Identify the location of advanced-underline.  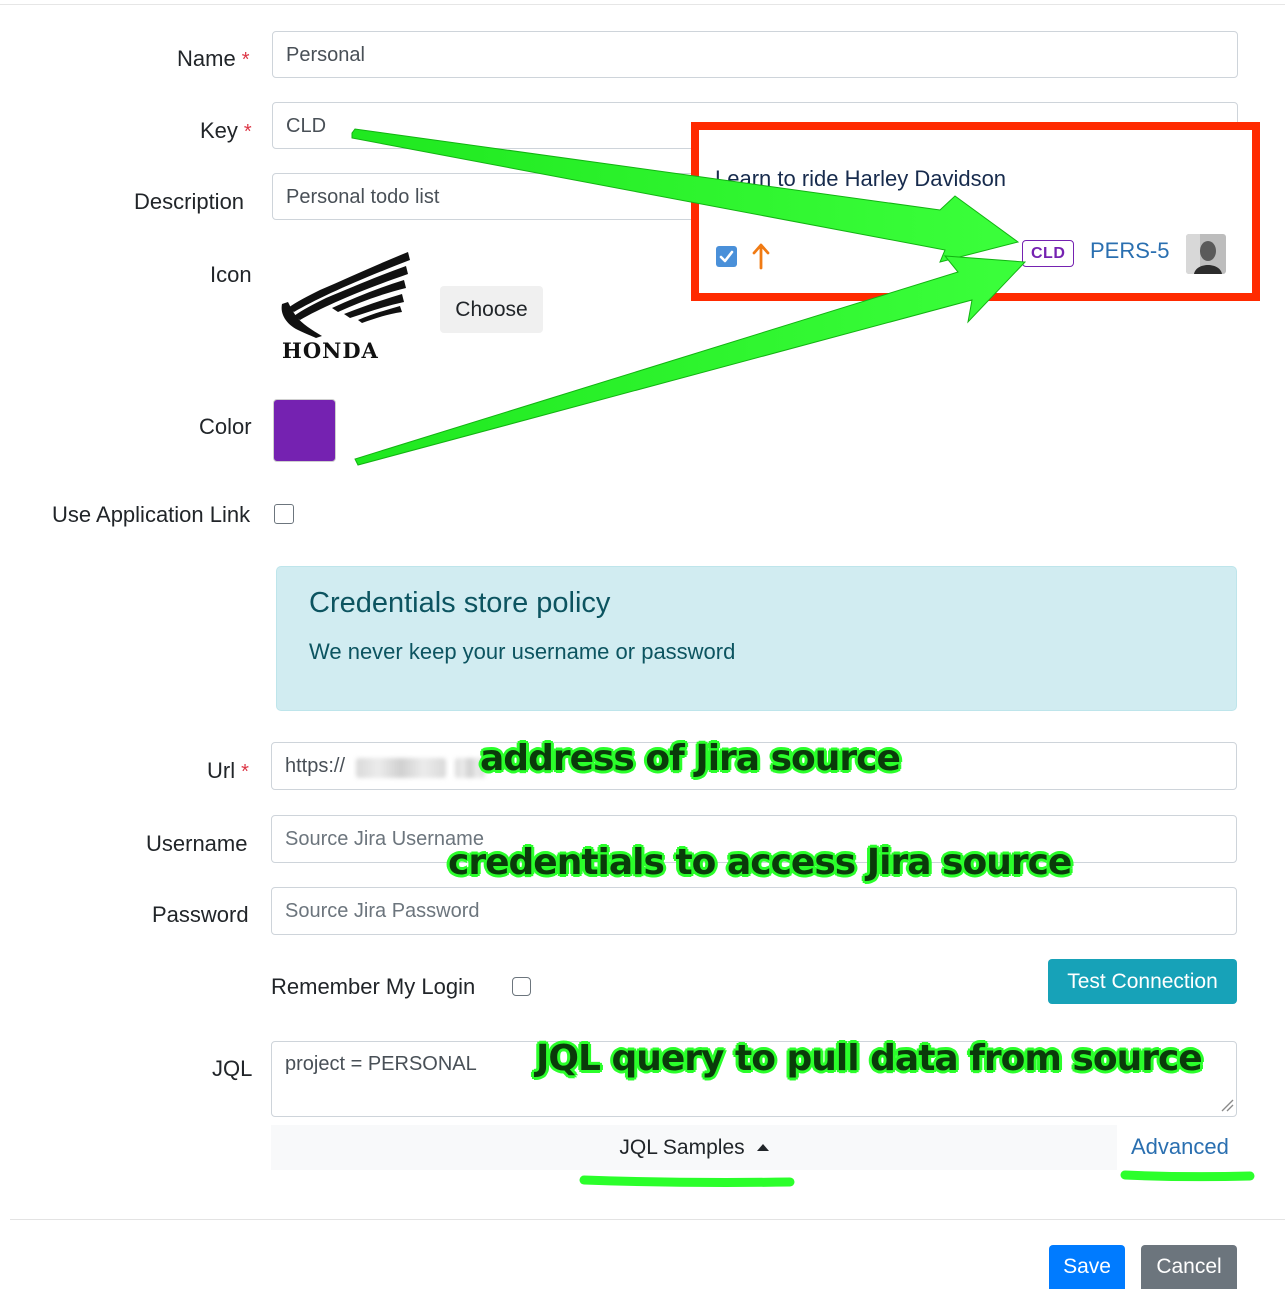
(1187, 1176).